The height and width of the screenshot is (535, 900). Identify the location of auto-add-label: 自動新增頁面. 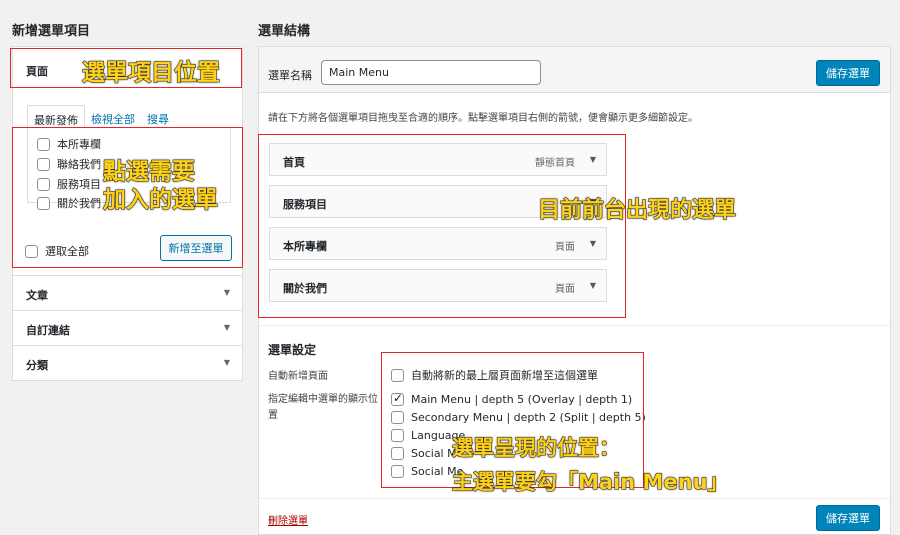
(298, 376).